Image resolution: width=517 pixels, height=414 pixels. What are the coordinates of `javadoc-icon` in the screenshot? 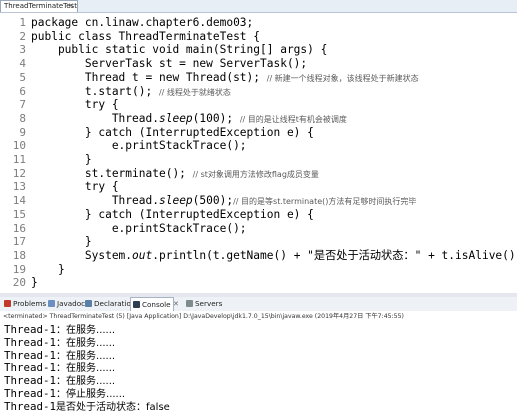 It's located at (51, 303).